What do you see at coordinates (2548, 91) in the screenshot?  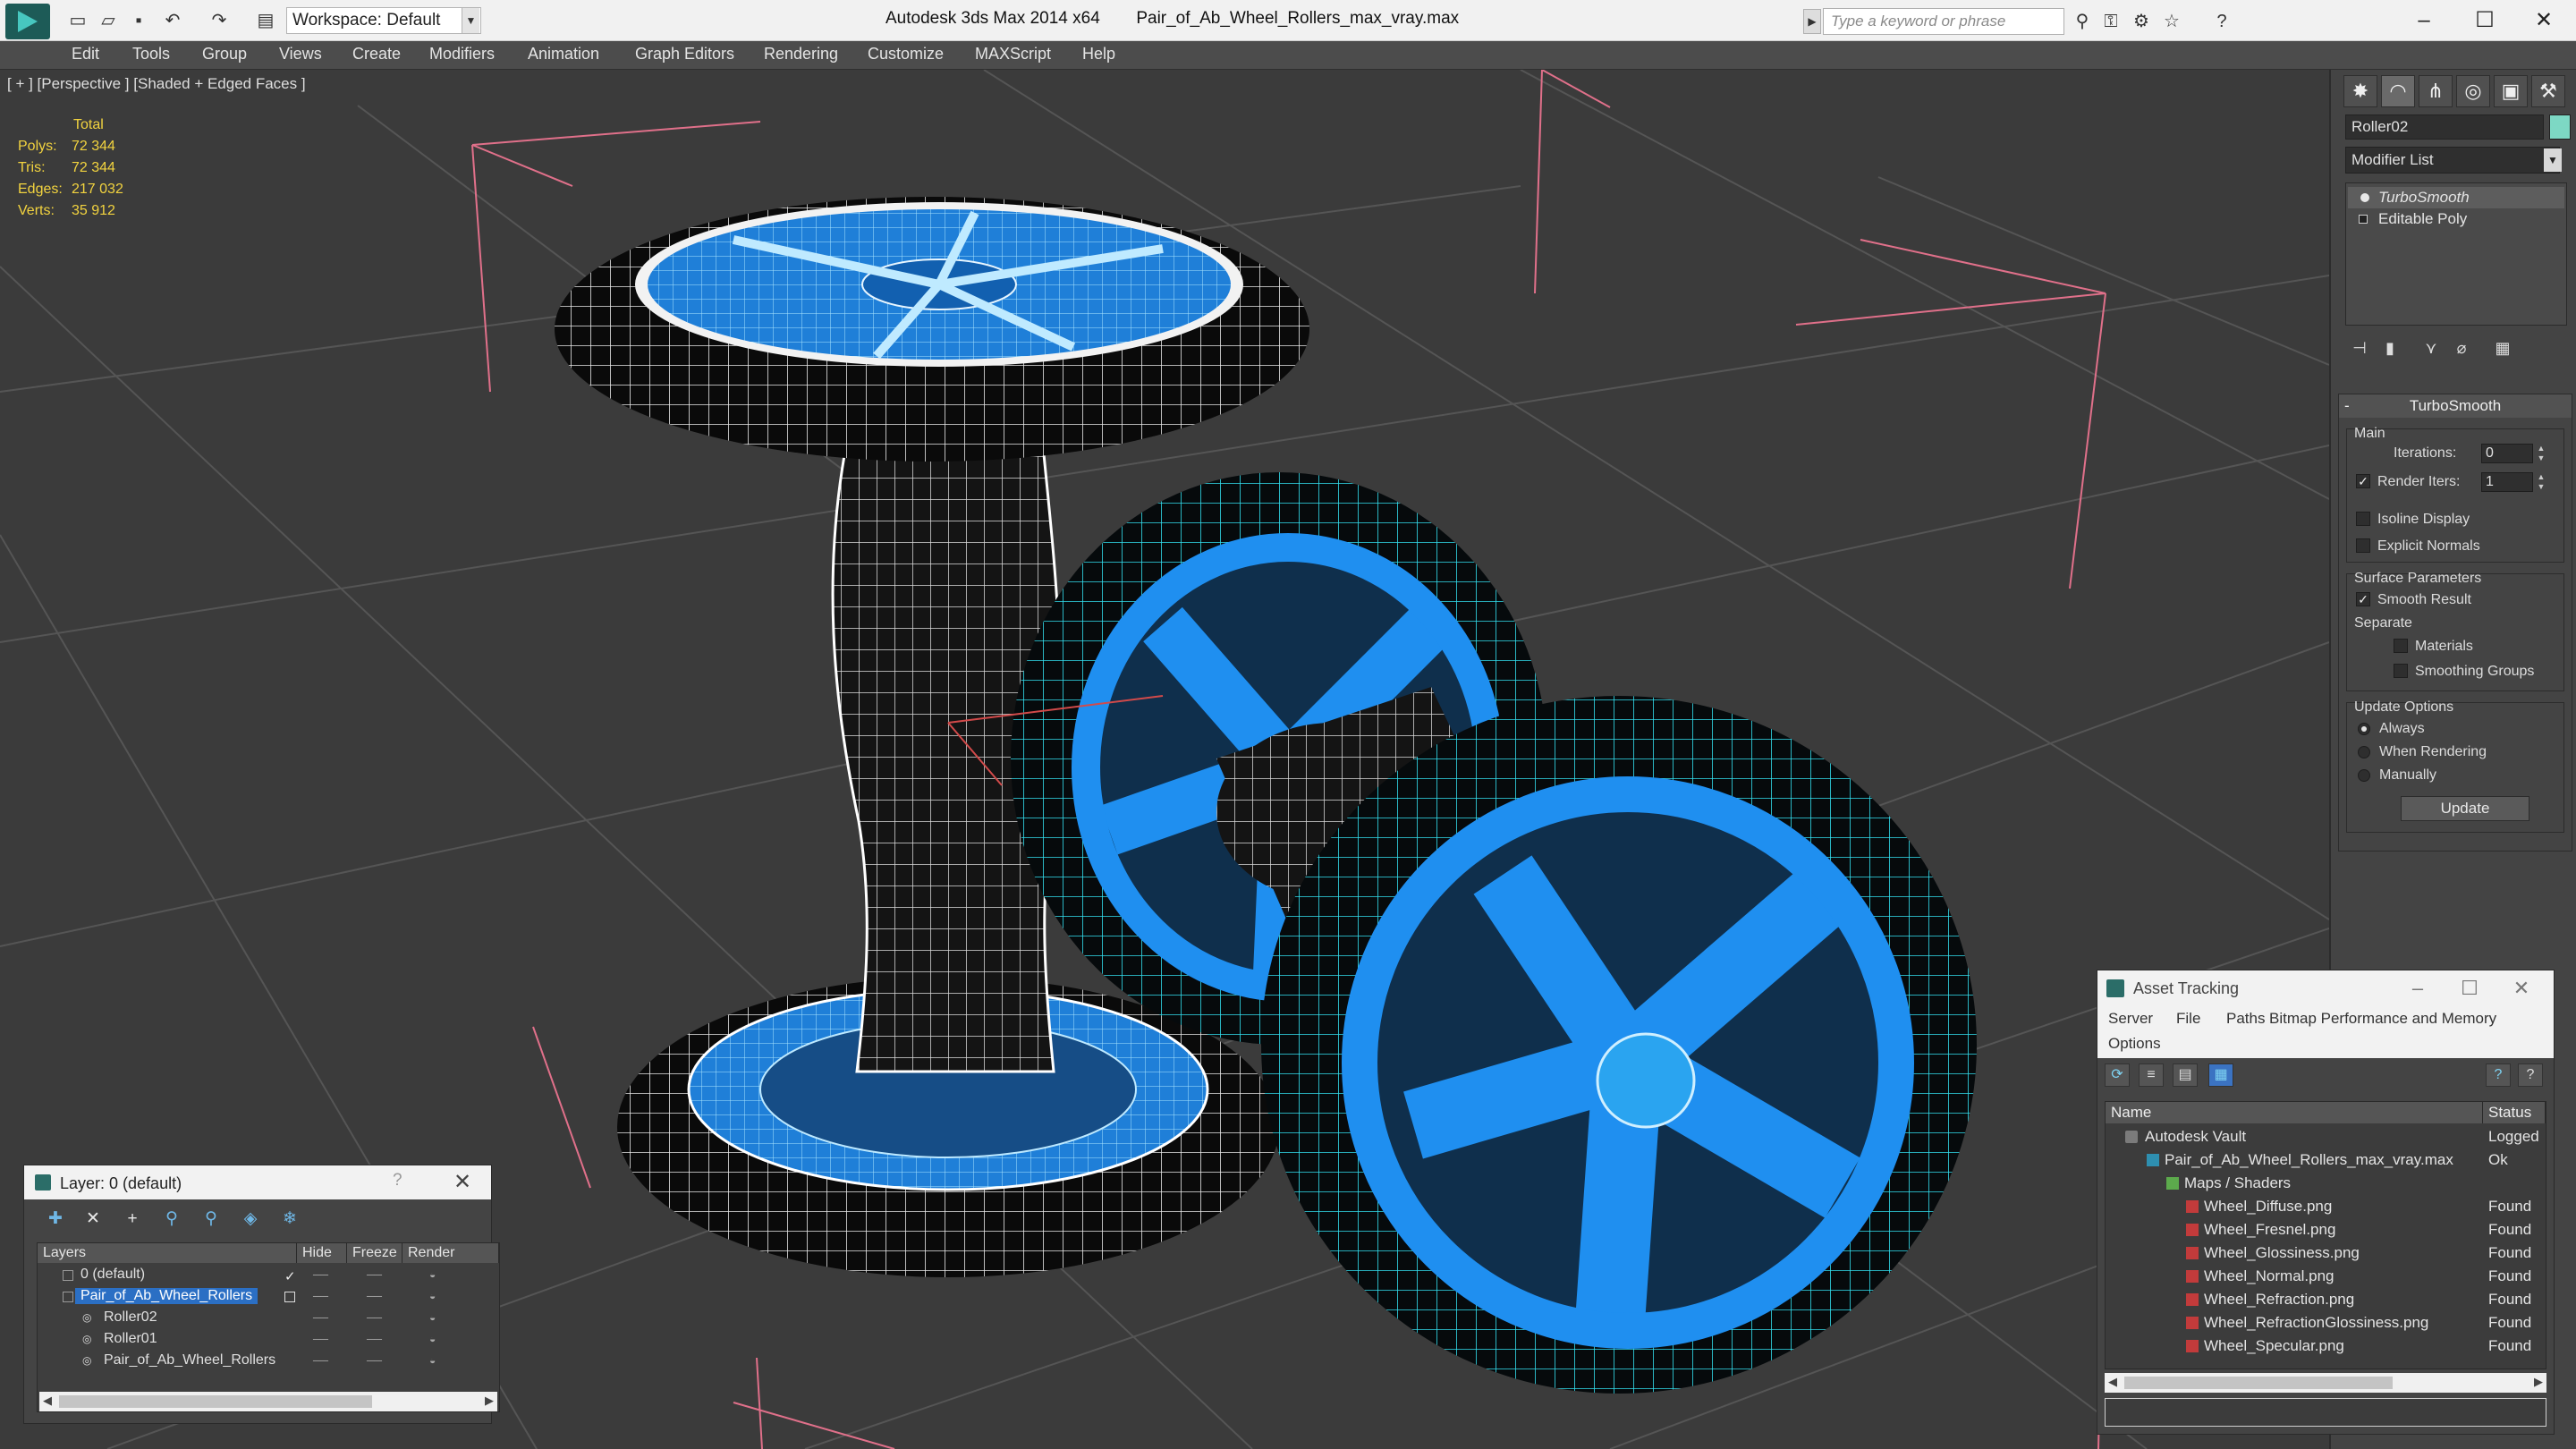 I see `utilities-tab-icon: ⚒` at bounding box center [2548, 91].